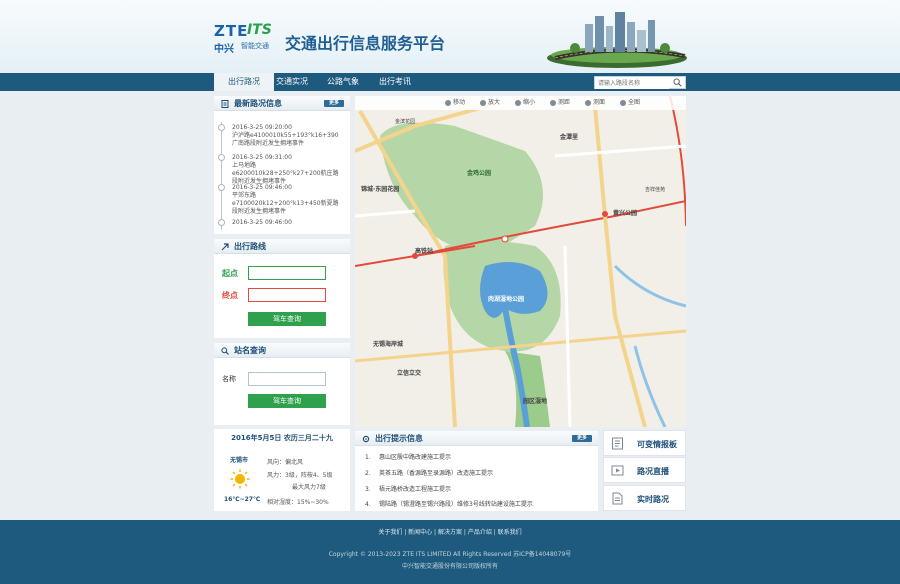  Describe the element at coordinates (455, 103) in the screenshot. I see `map-tool-pan: 移动` at that location.